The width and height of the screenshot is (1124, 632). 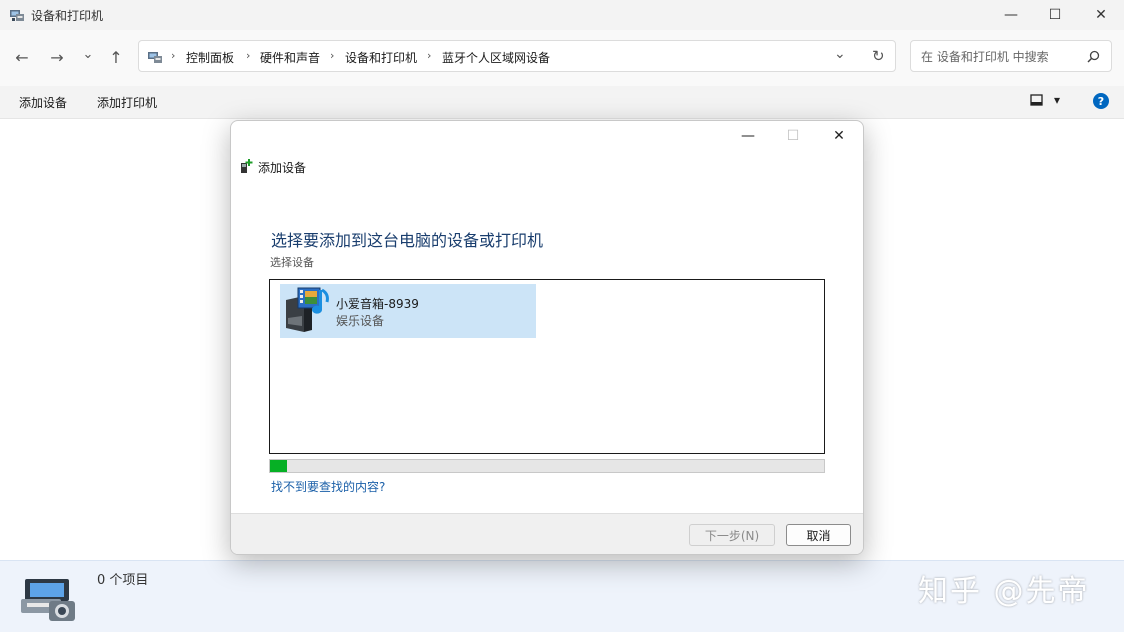 What do you see at coordinates (17, 15) in the screenshot?
I see `devices-printers-icon` at bounding box center [17, 15].